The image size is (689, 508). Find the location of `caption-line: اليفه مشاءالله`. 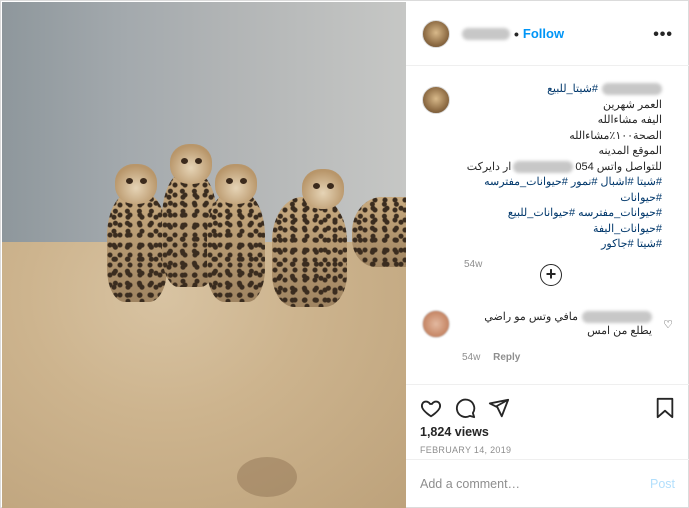

caption-line: اليفه مشاءالله is located at coordinates (629, 120).